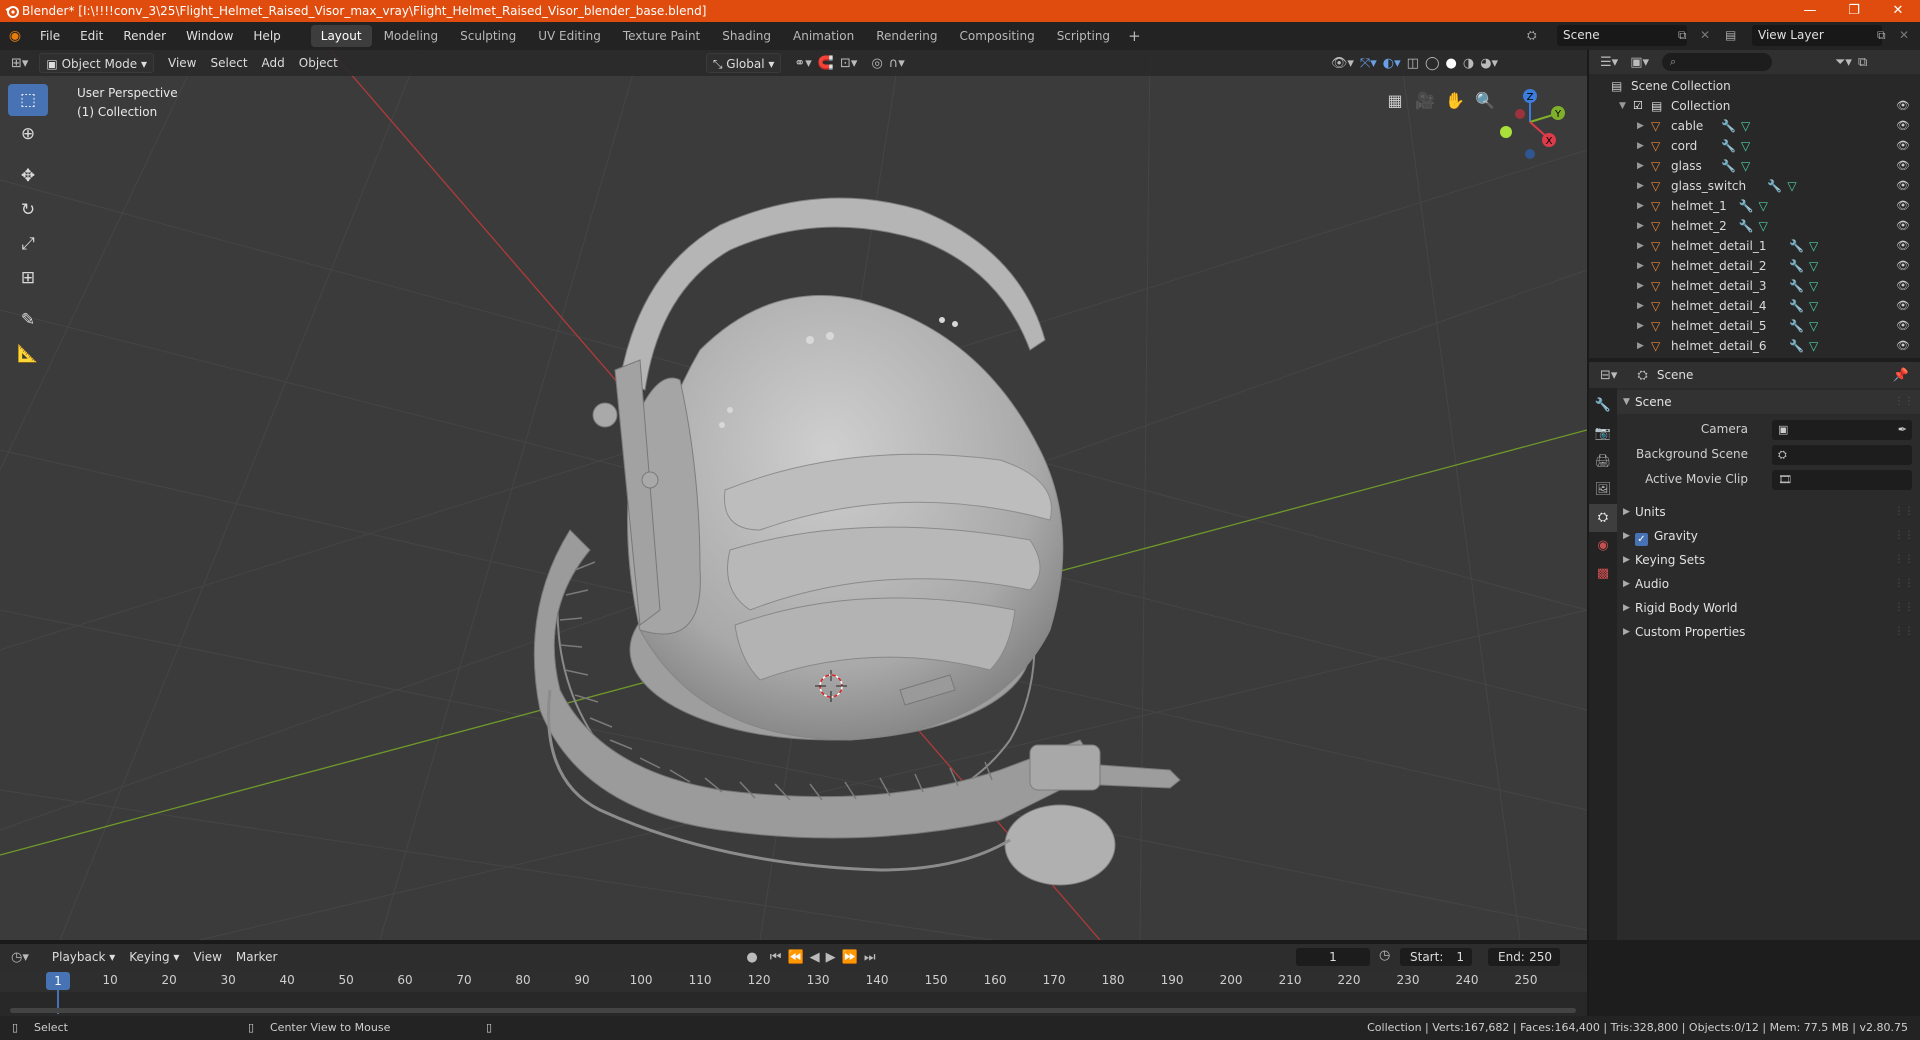 The height and width of the screenshot is (1040, 1920). I want to click on texture-tab-icon: ▩, so click(1603, 574).